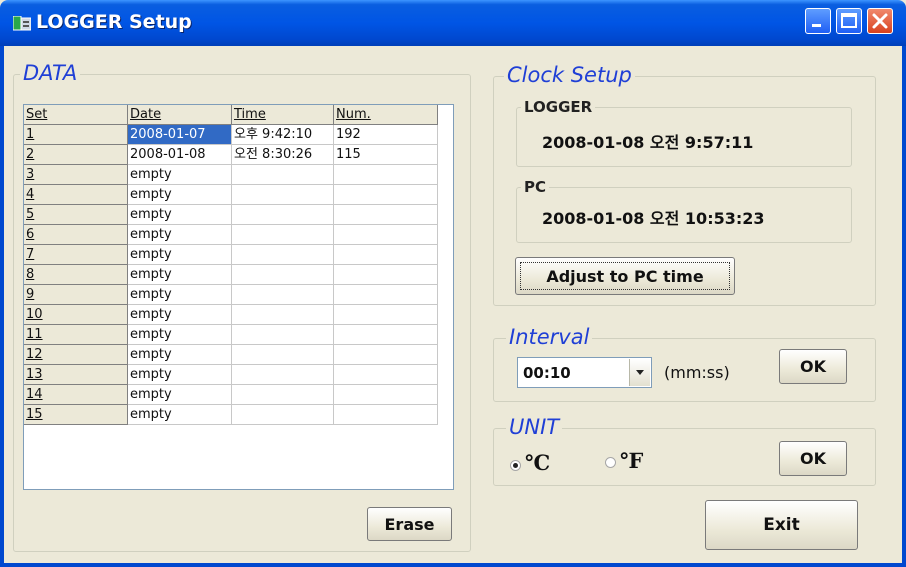  What do you see at coordinates (515, 465) in the screenshot?
I see `celsius-radio` at bounding box center [515, 465].